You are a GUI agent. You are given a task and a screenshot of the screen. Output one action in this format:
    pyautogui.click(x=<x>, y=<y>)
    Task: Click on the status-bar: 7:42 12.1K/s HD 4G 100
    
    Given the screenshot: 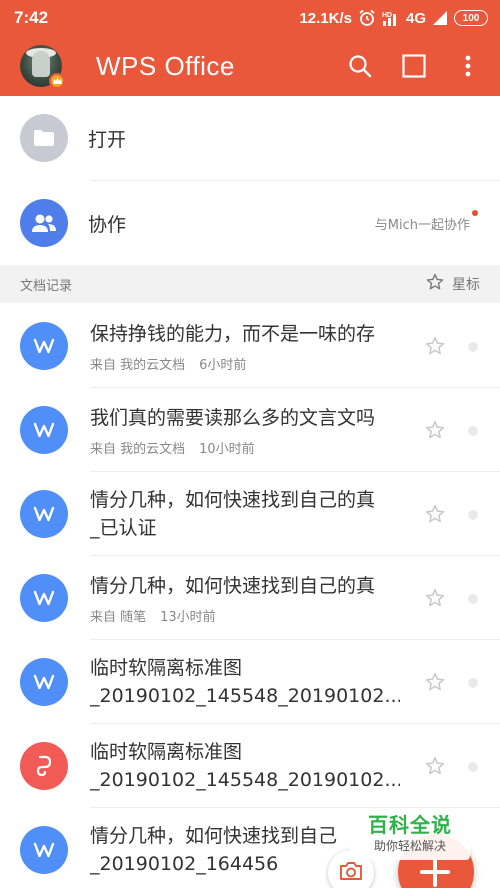 What is the action you would take?
    pyautogui.click(x=250, y=18)
    